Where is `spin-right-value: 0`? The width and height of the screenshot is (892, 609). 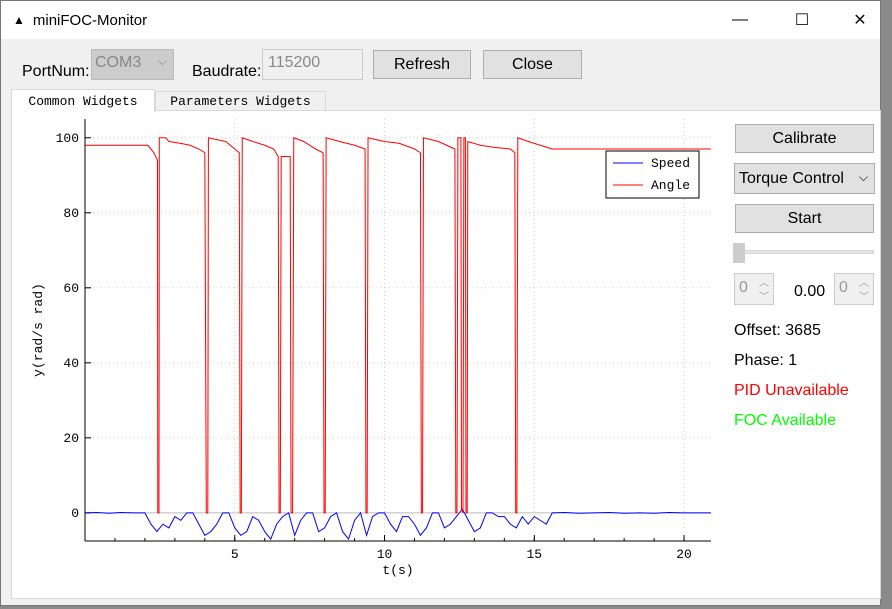 spin-right-value: 0 is located at coordinates (843, 287).